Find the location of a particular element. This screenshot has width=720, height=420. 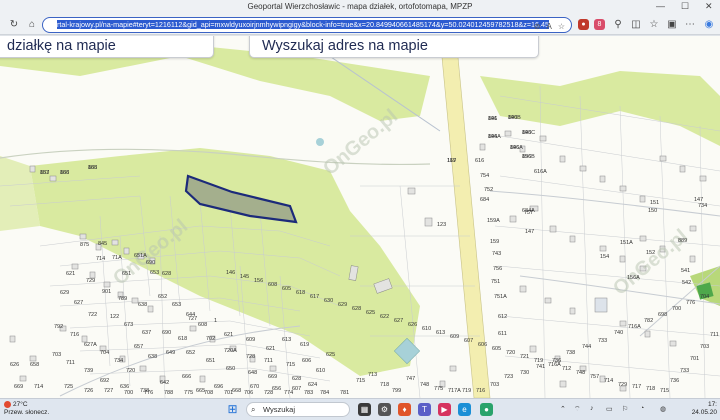

plot-number-label: 692 is located at coordinates (104, 381).